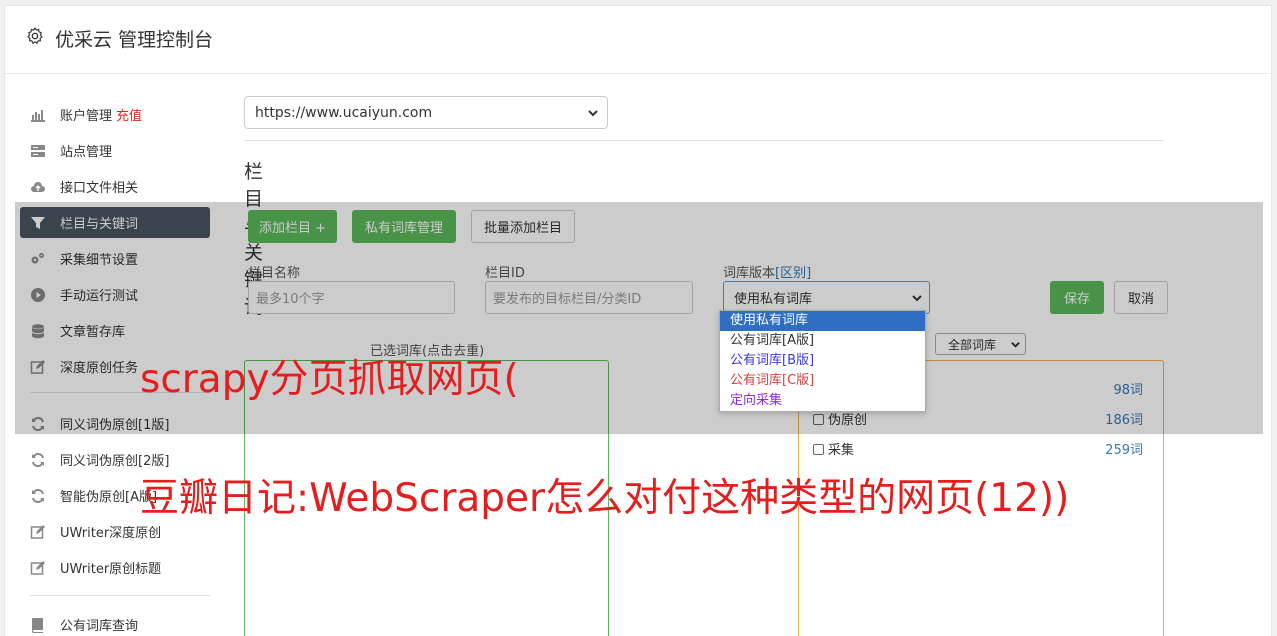  I want to click on dropdown-option: 公有词库[B版], so click(822, 361).